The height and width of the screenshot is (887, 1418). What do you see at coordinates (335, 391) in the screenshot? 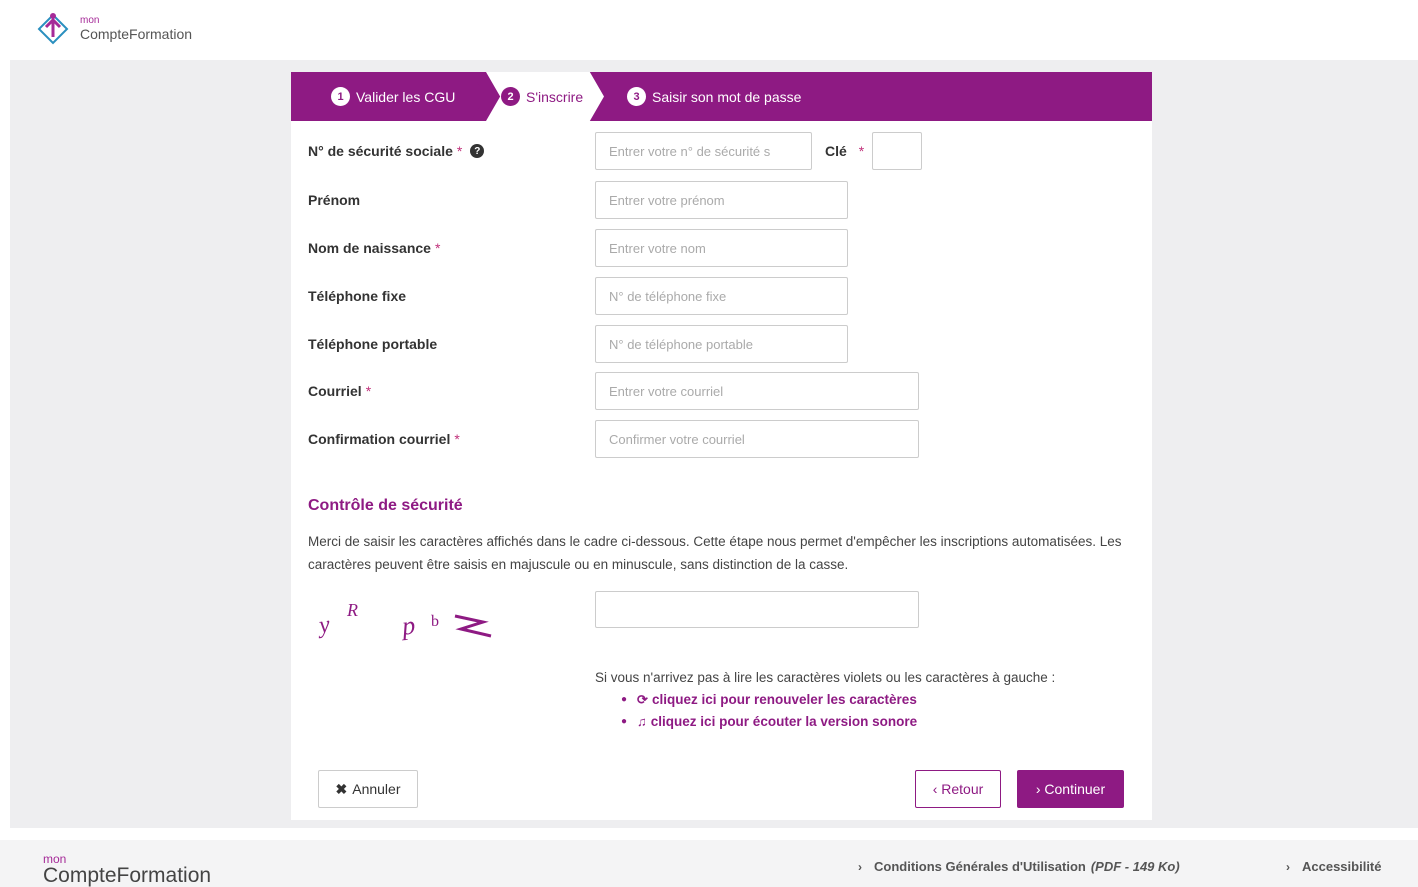
I see `courriel-label-text: Courriel` at bounding box center [335, 391].